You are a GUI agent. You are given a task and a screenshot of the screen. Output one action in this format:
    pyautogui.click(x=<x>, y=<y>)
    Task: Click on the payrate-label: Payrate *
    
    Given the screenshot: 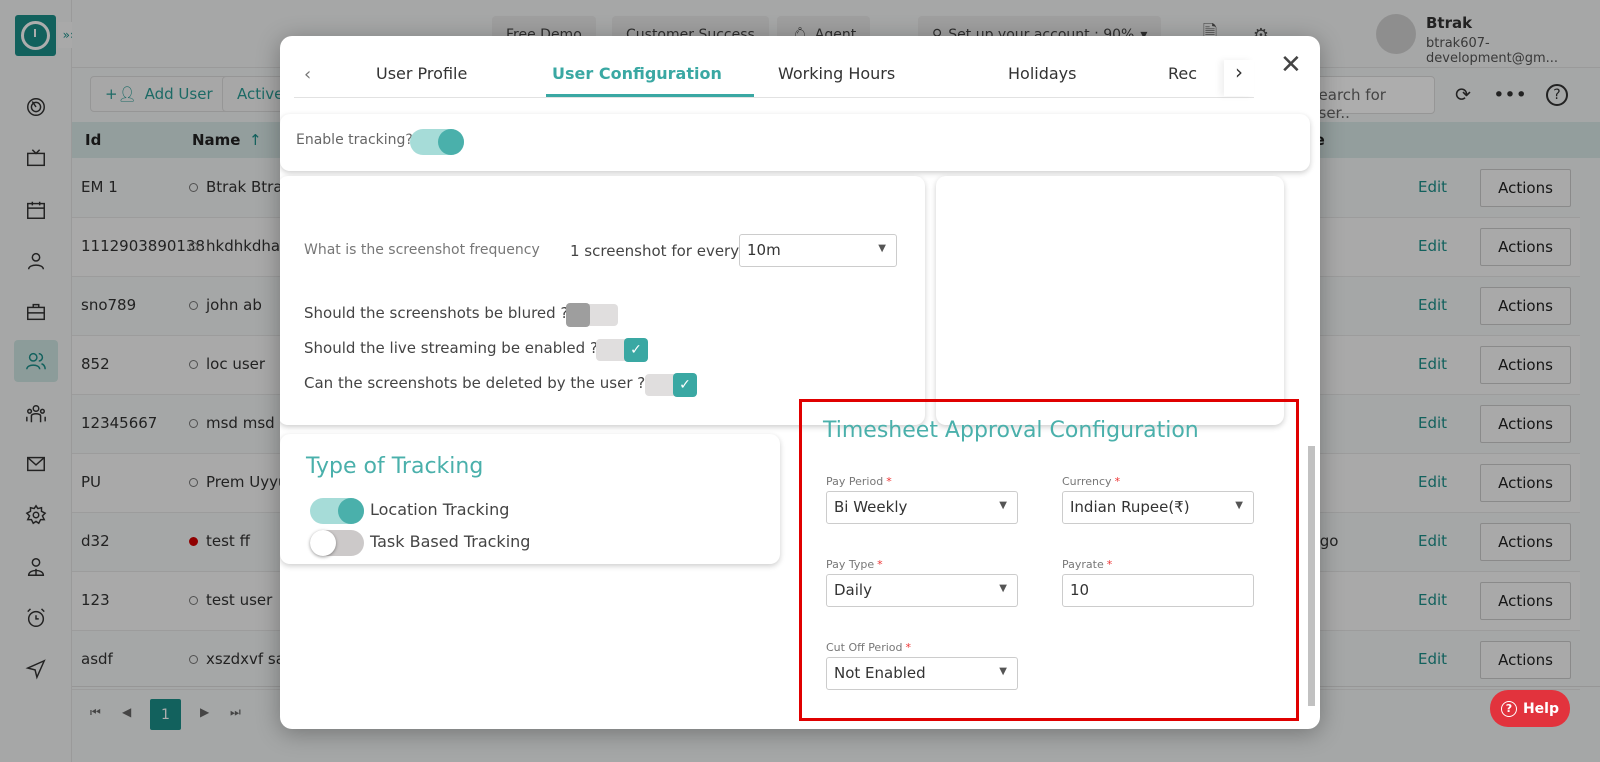 What is the action you would take?
    pyautogui.click(x=1087, y=564)
    